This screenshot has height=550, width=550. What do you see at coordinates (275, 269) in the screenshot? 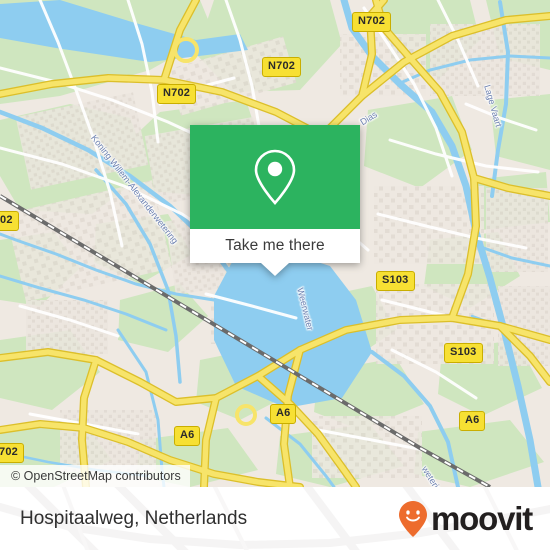
I see `popup-pointer` at bounding box center [275, 269].